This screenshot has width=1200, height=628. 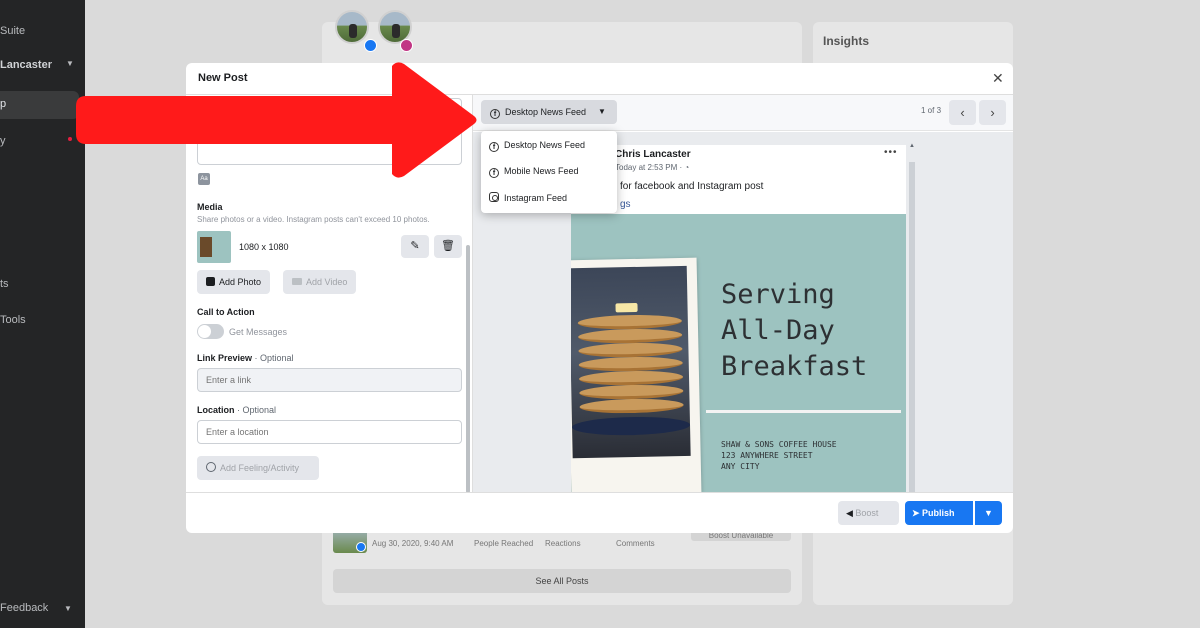 I want to click on add-feeling-button: Add Feeling/Activity, so click(x=258, y=468).